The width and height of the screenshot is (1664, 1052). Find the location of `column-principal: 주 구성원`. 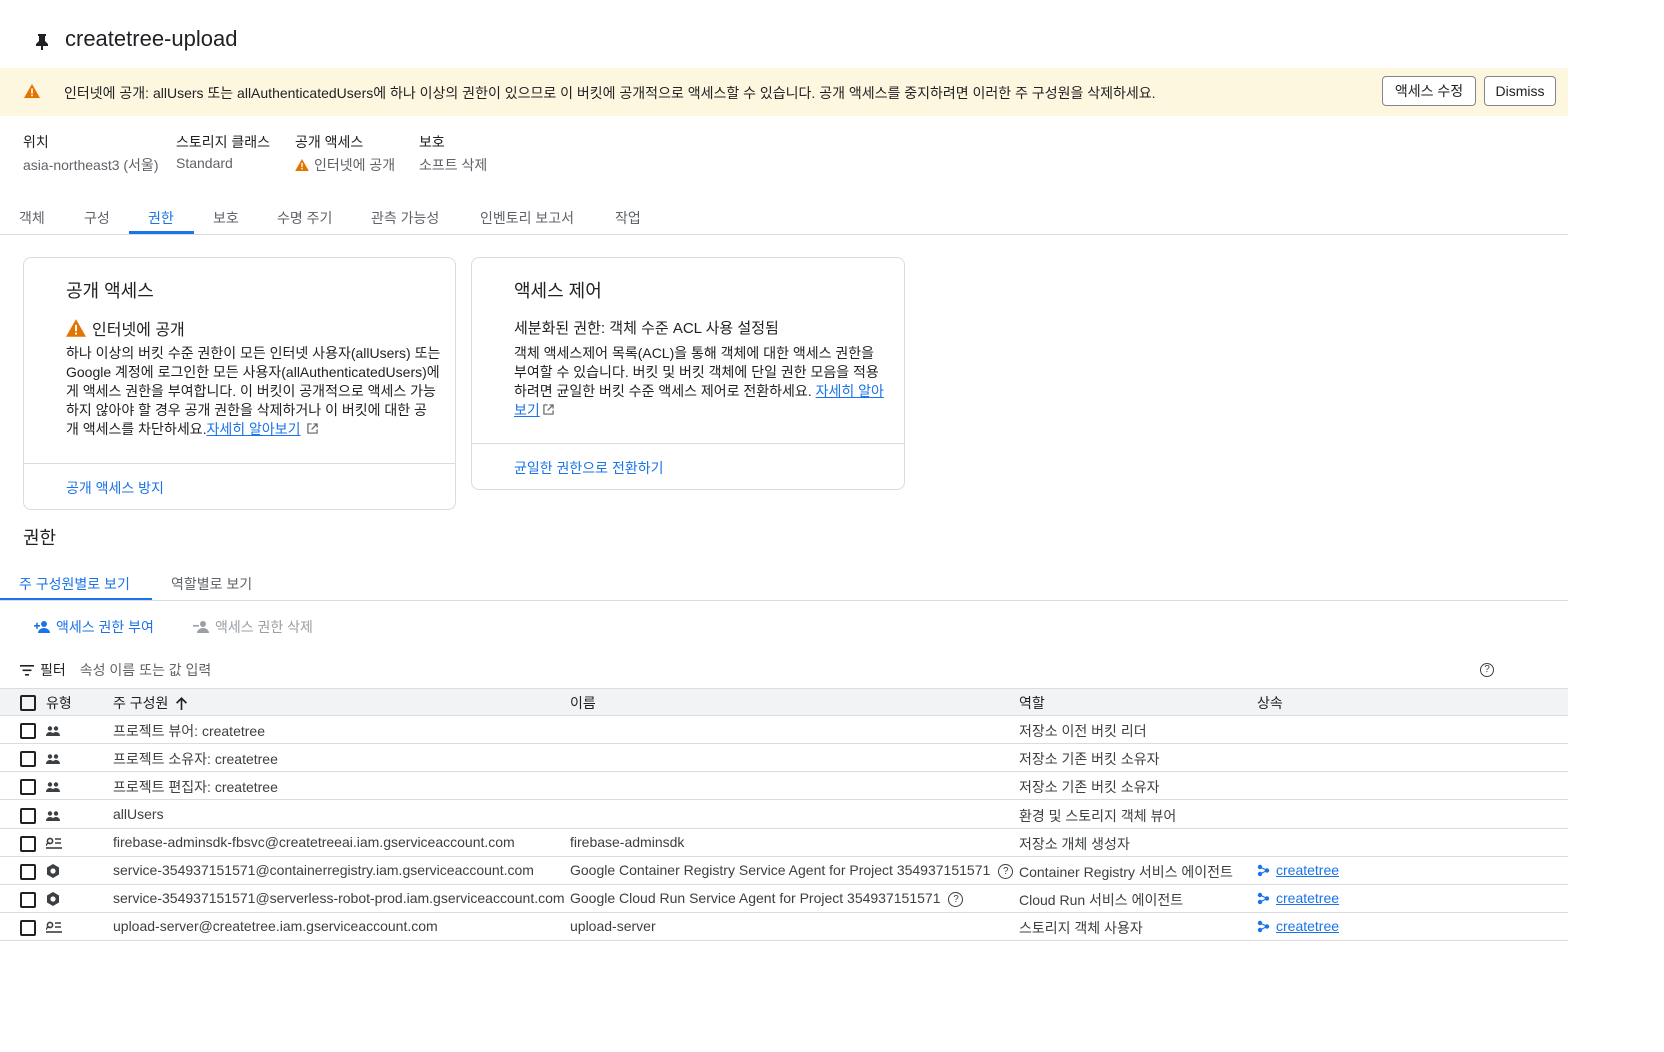

column-principal: 주 구성원 is located at coordinates (150, 703).